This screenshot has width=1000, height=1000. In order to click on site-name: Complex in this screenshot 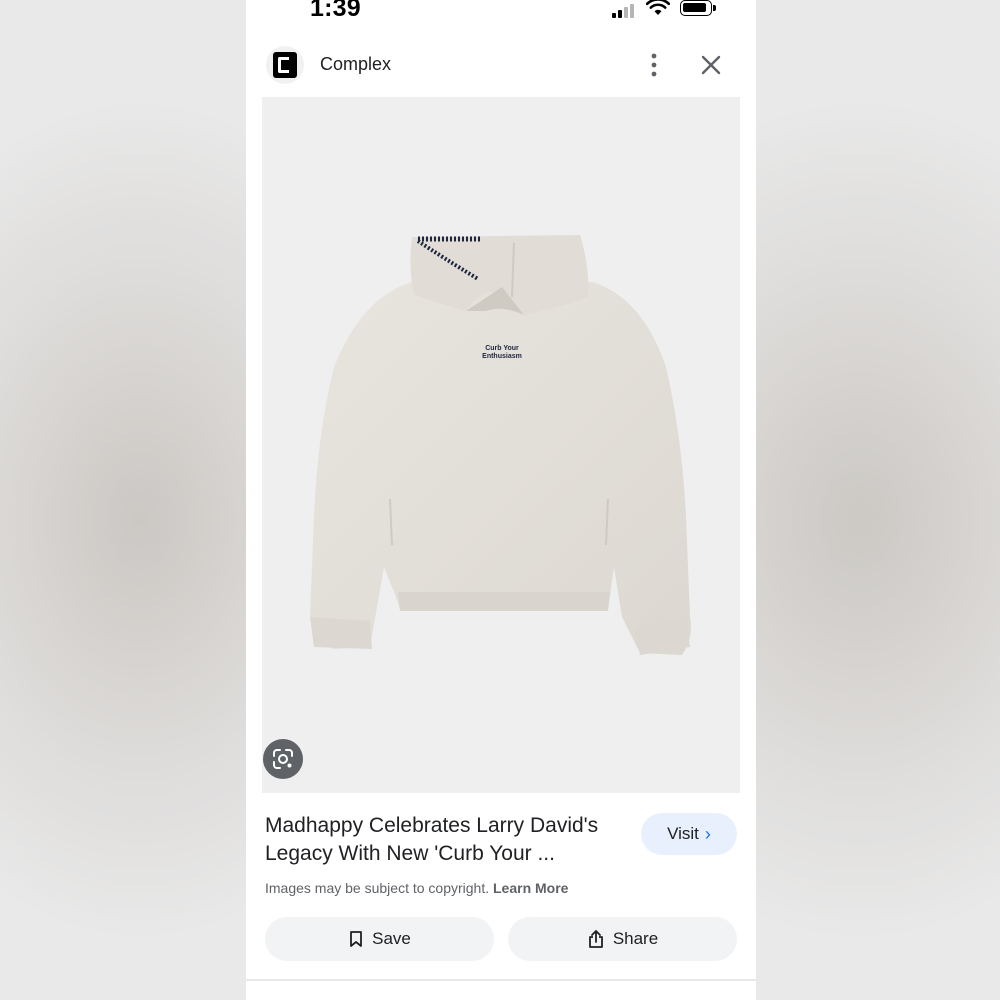, I will do `click(355, 64)`.